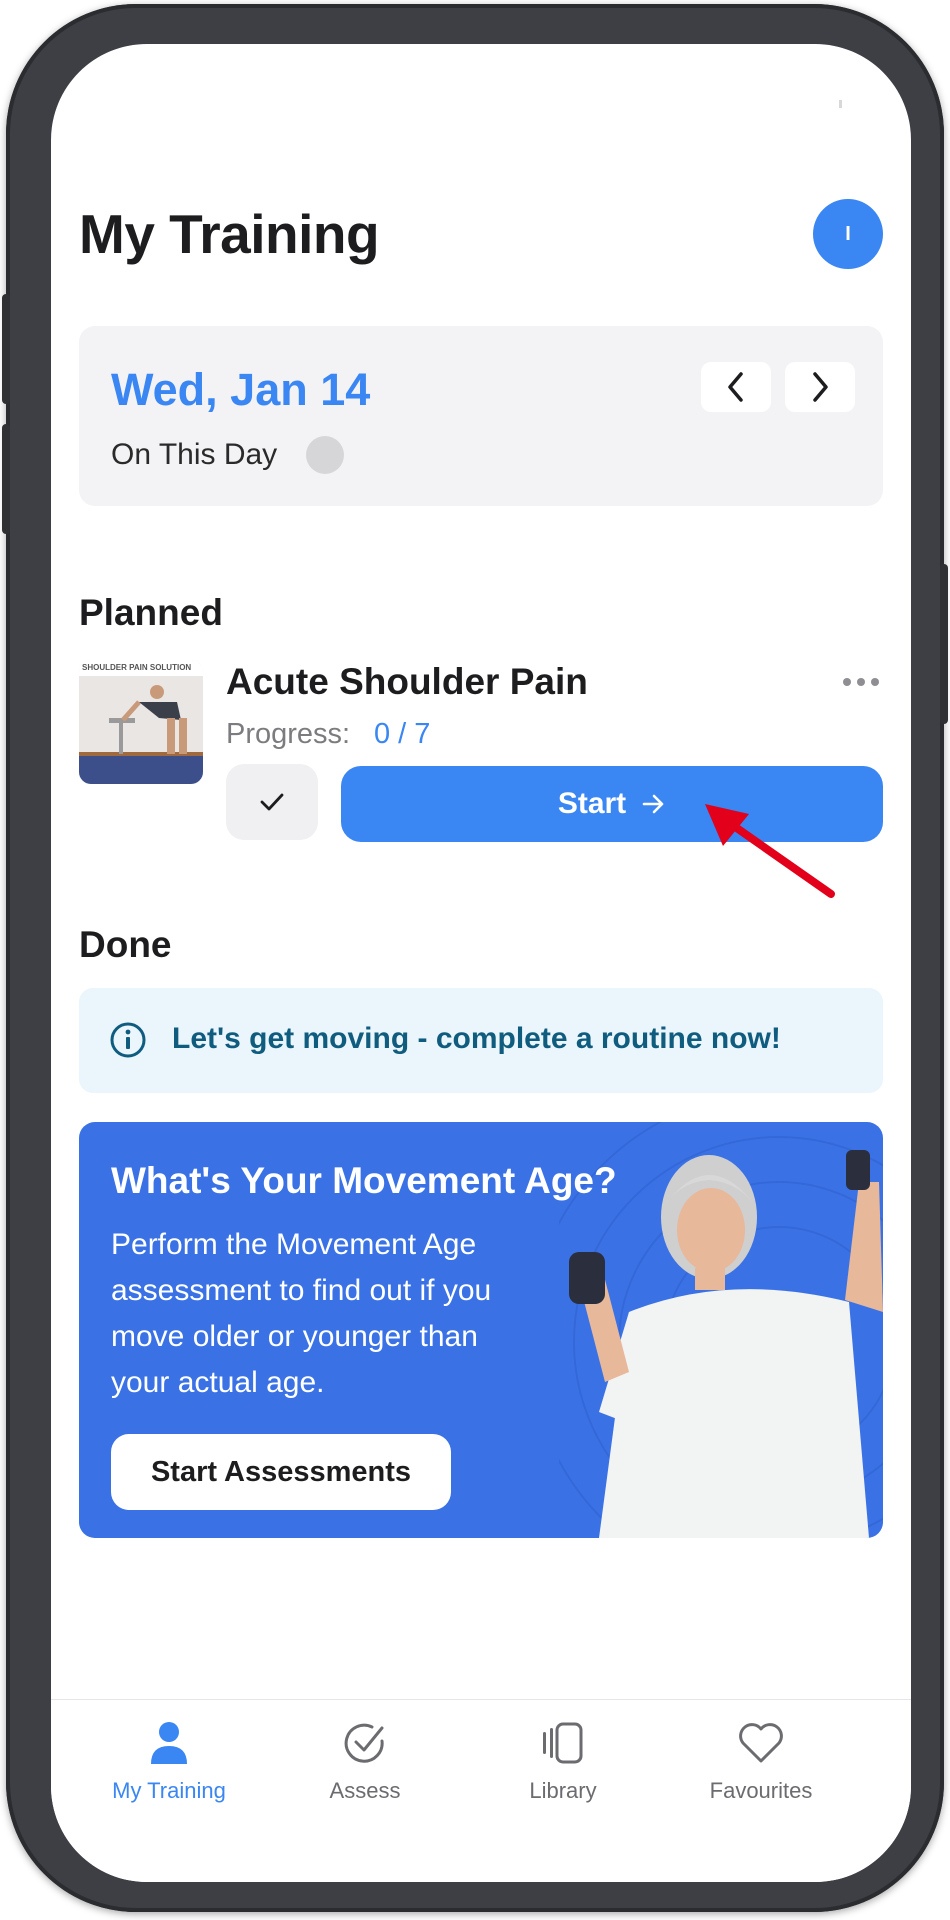 This screenshot has height=1920, width=950. Describe the element at coordinates (770, 851) in the screenshot. I see `annotation-arrow` at that location.